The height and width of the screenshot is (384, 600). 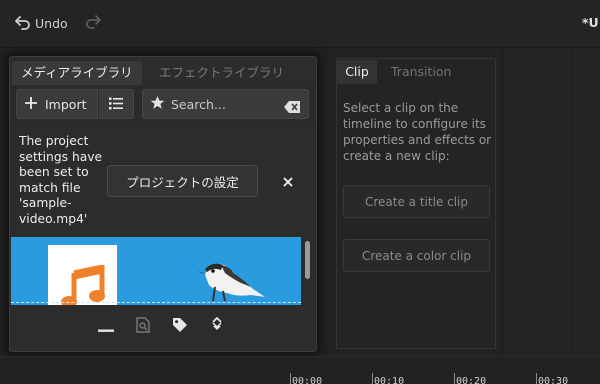 What do you see at coordinates (551, 202) in the screenshot?
I see `viewer-panel` at bounding box center [551, 202].